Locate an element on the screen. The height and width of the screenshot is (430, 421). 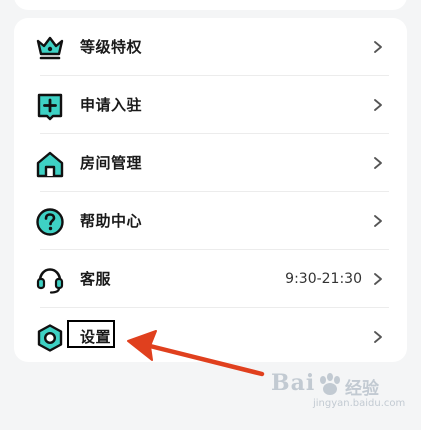
menu-item-settings: 设置 is located at coordinates (210, 337).